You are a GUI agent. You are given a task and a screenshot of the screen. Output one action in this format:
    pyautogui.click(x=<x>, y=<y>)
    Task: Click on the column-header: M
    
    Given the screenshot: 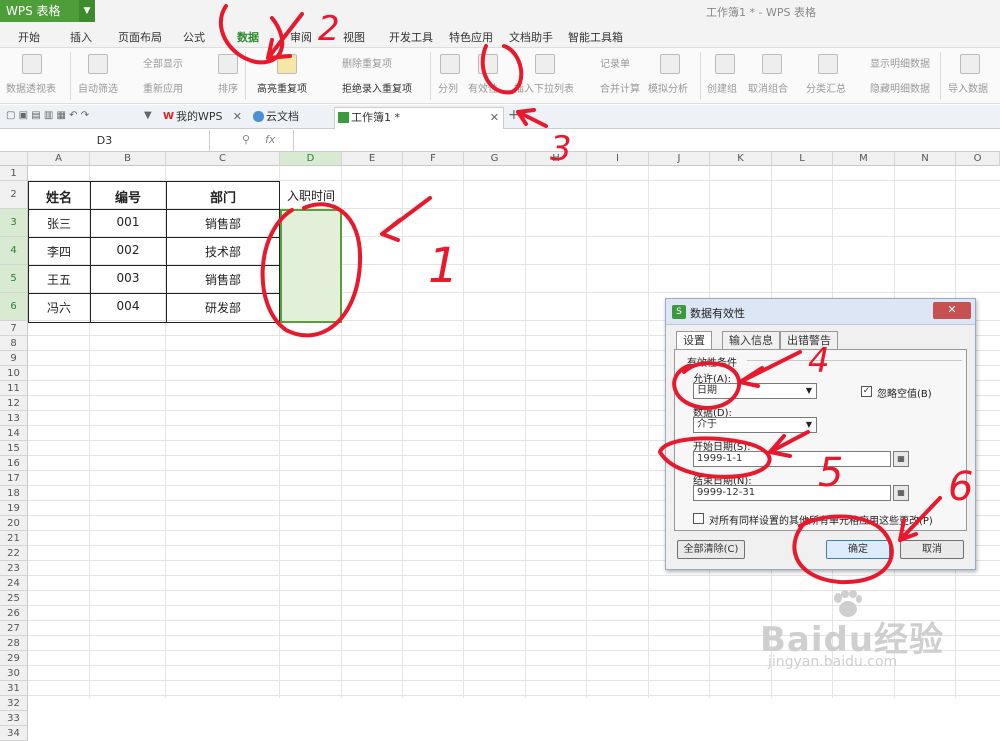 What is the action you would take?
    pyautogui.click(x=864, y=159)
    